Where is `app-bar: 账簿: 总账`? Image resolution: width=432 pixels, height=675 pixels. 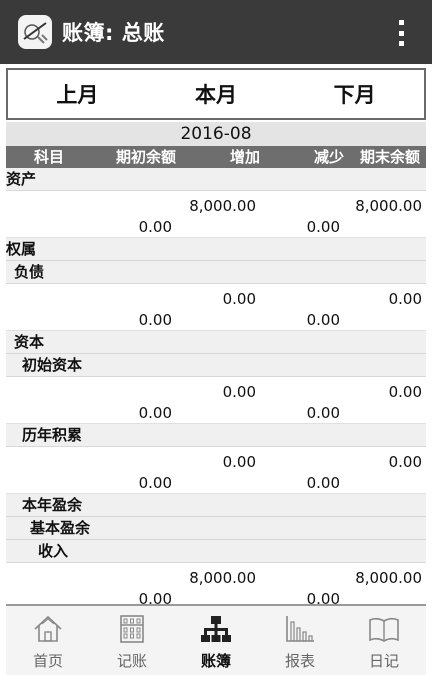
app-bar: 账簿: 总账 is located at coordinates (216, 32).